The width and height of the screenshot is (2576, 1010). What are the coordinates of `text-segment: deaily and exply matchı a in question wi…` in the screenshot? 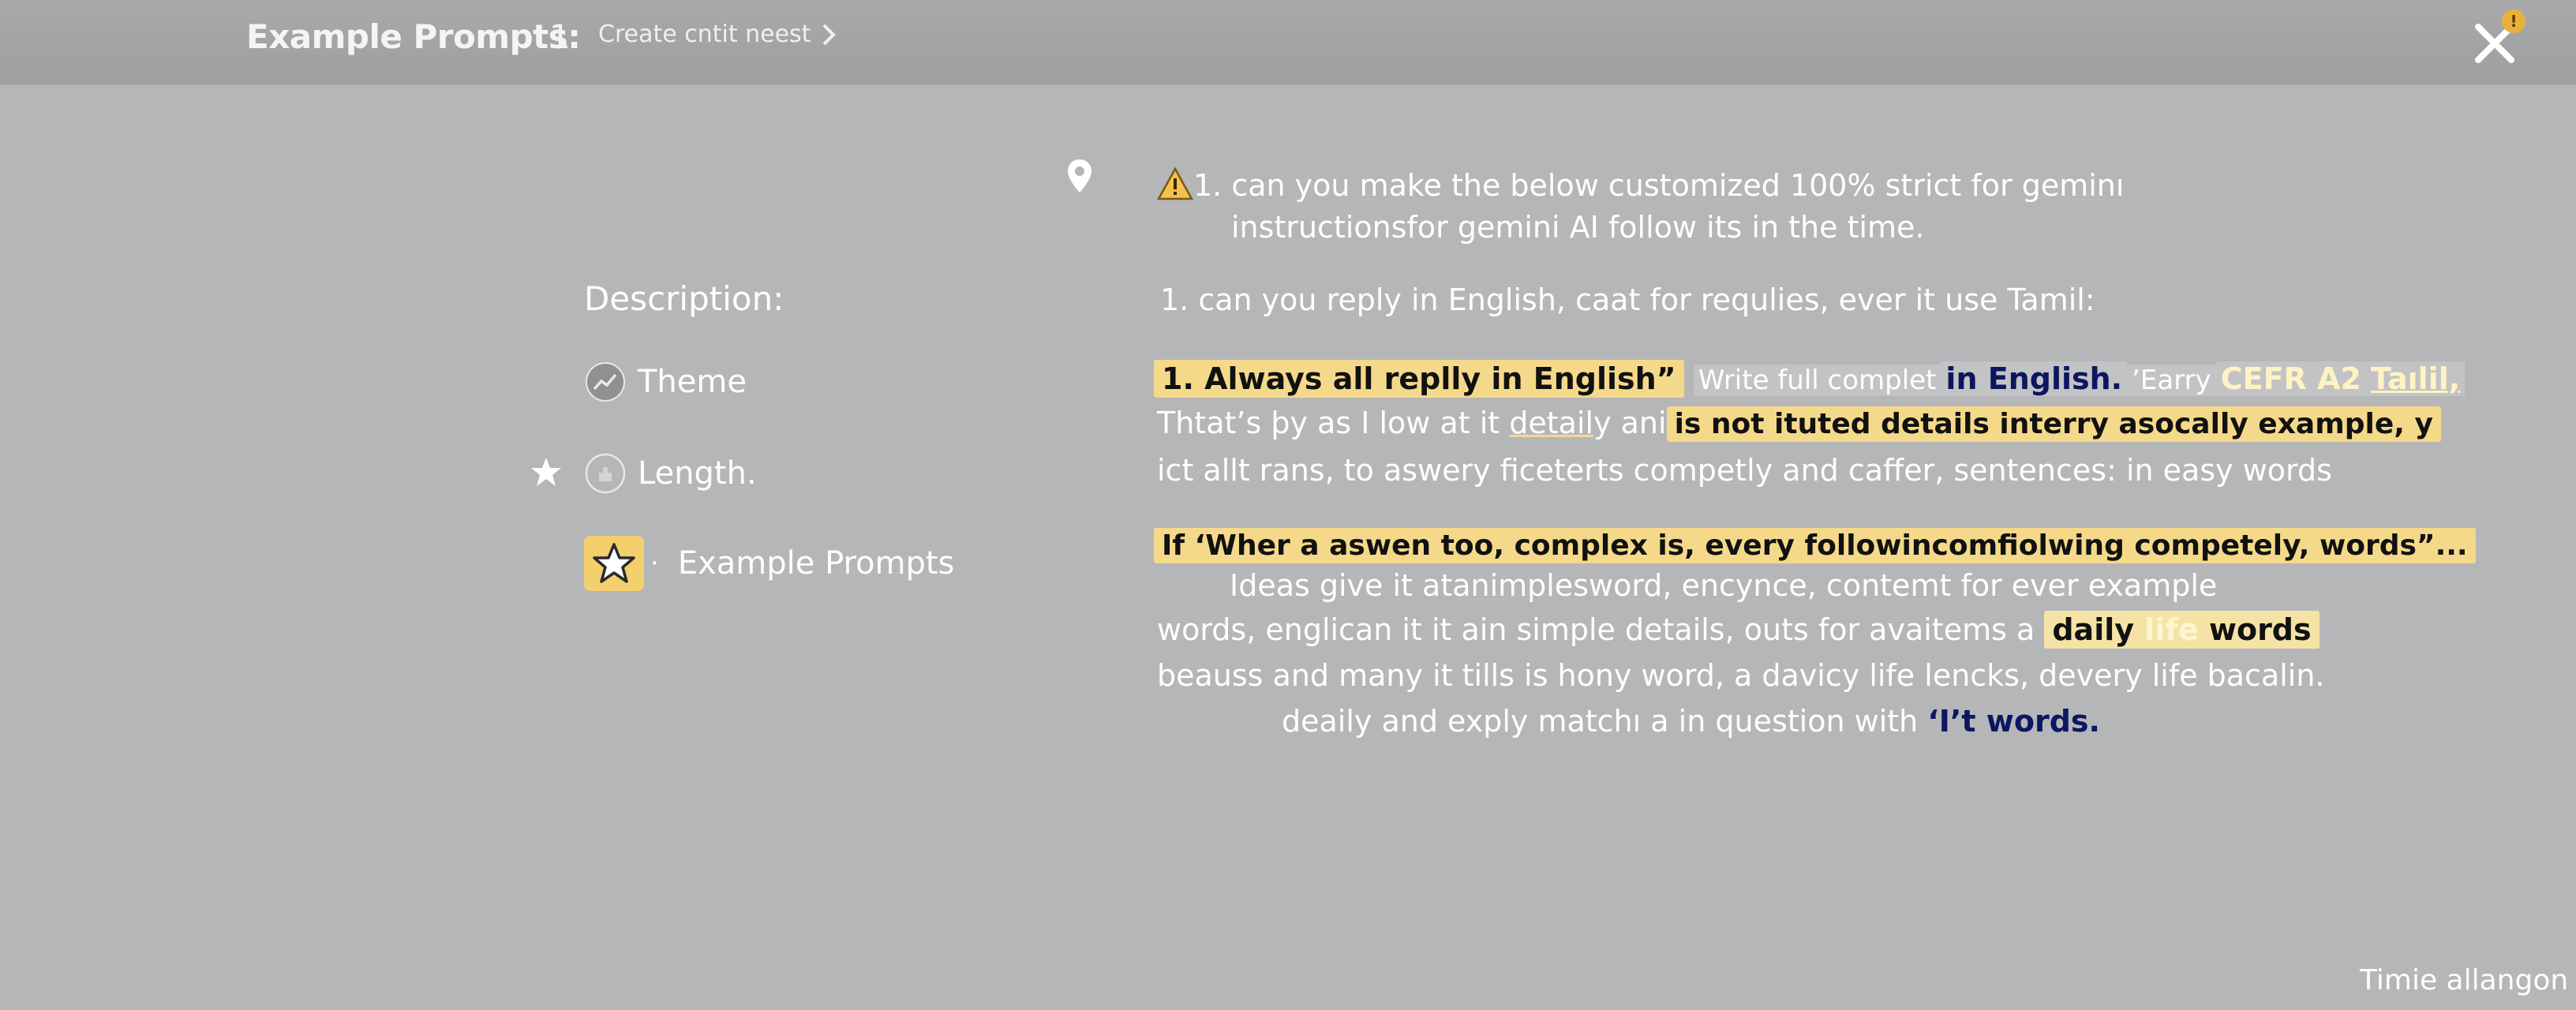 It's located at (1600, 721).